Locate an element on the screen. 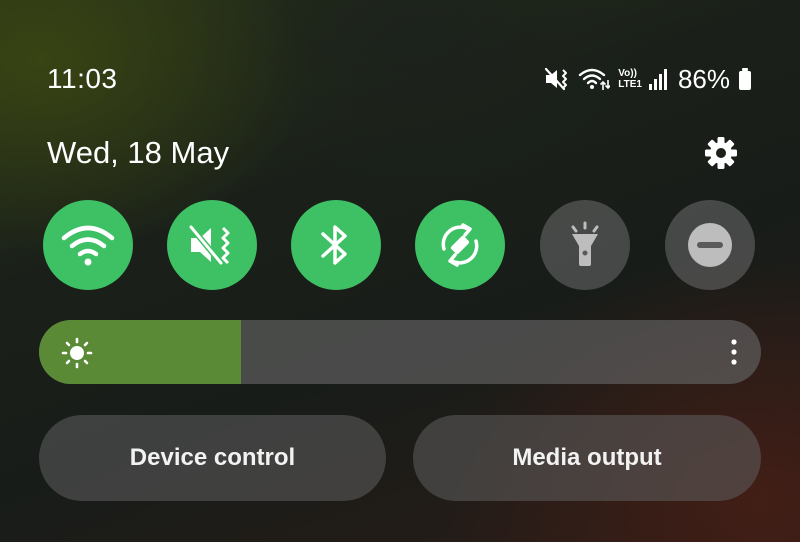  volte-label: Vo)) is located at coordinates (627, 73).